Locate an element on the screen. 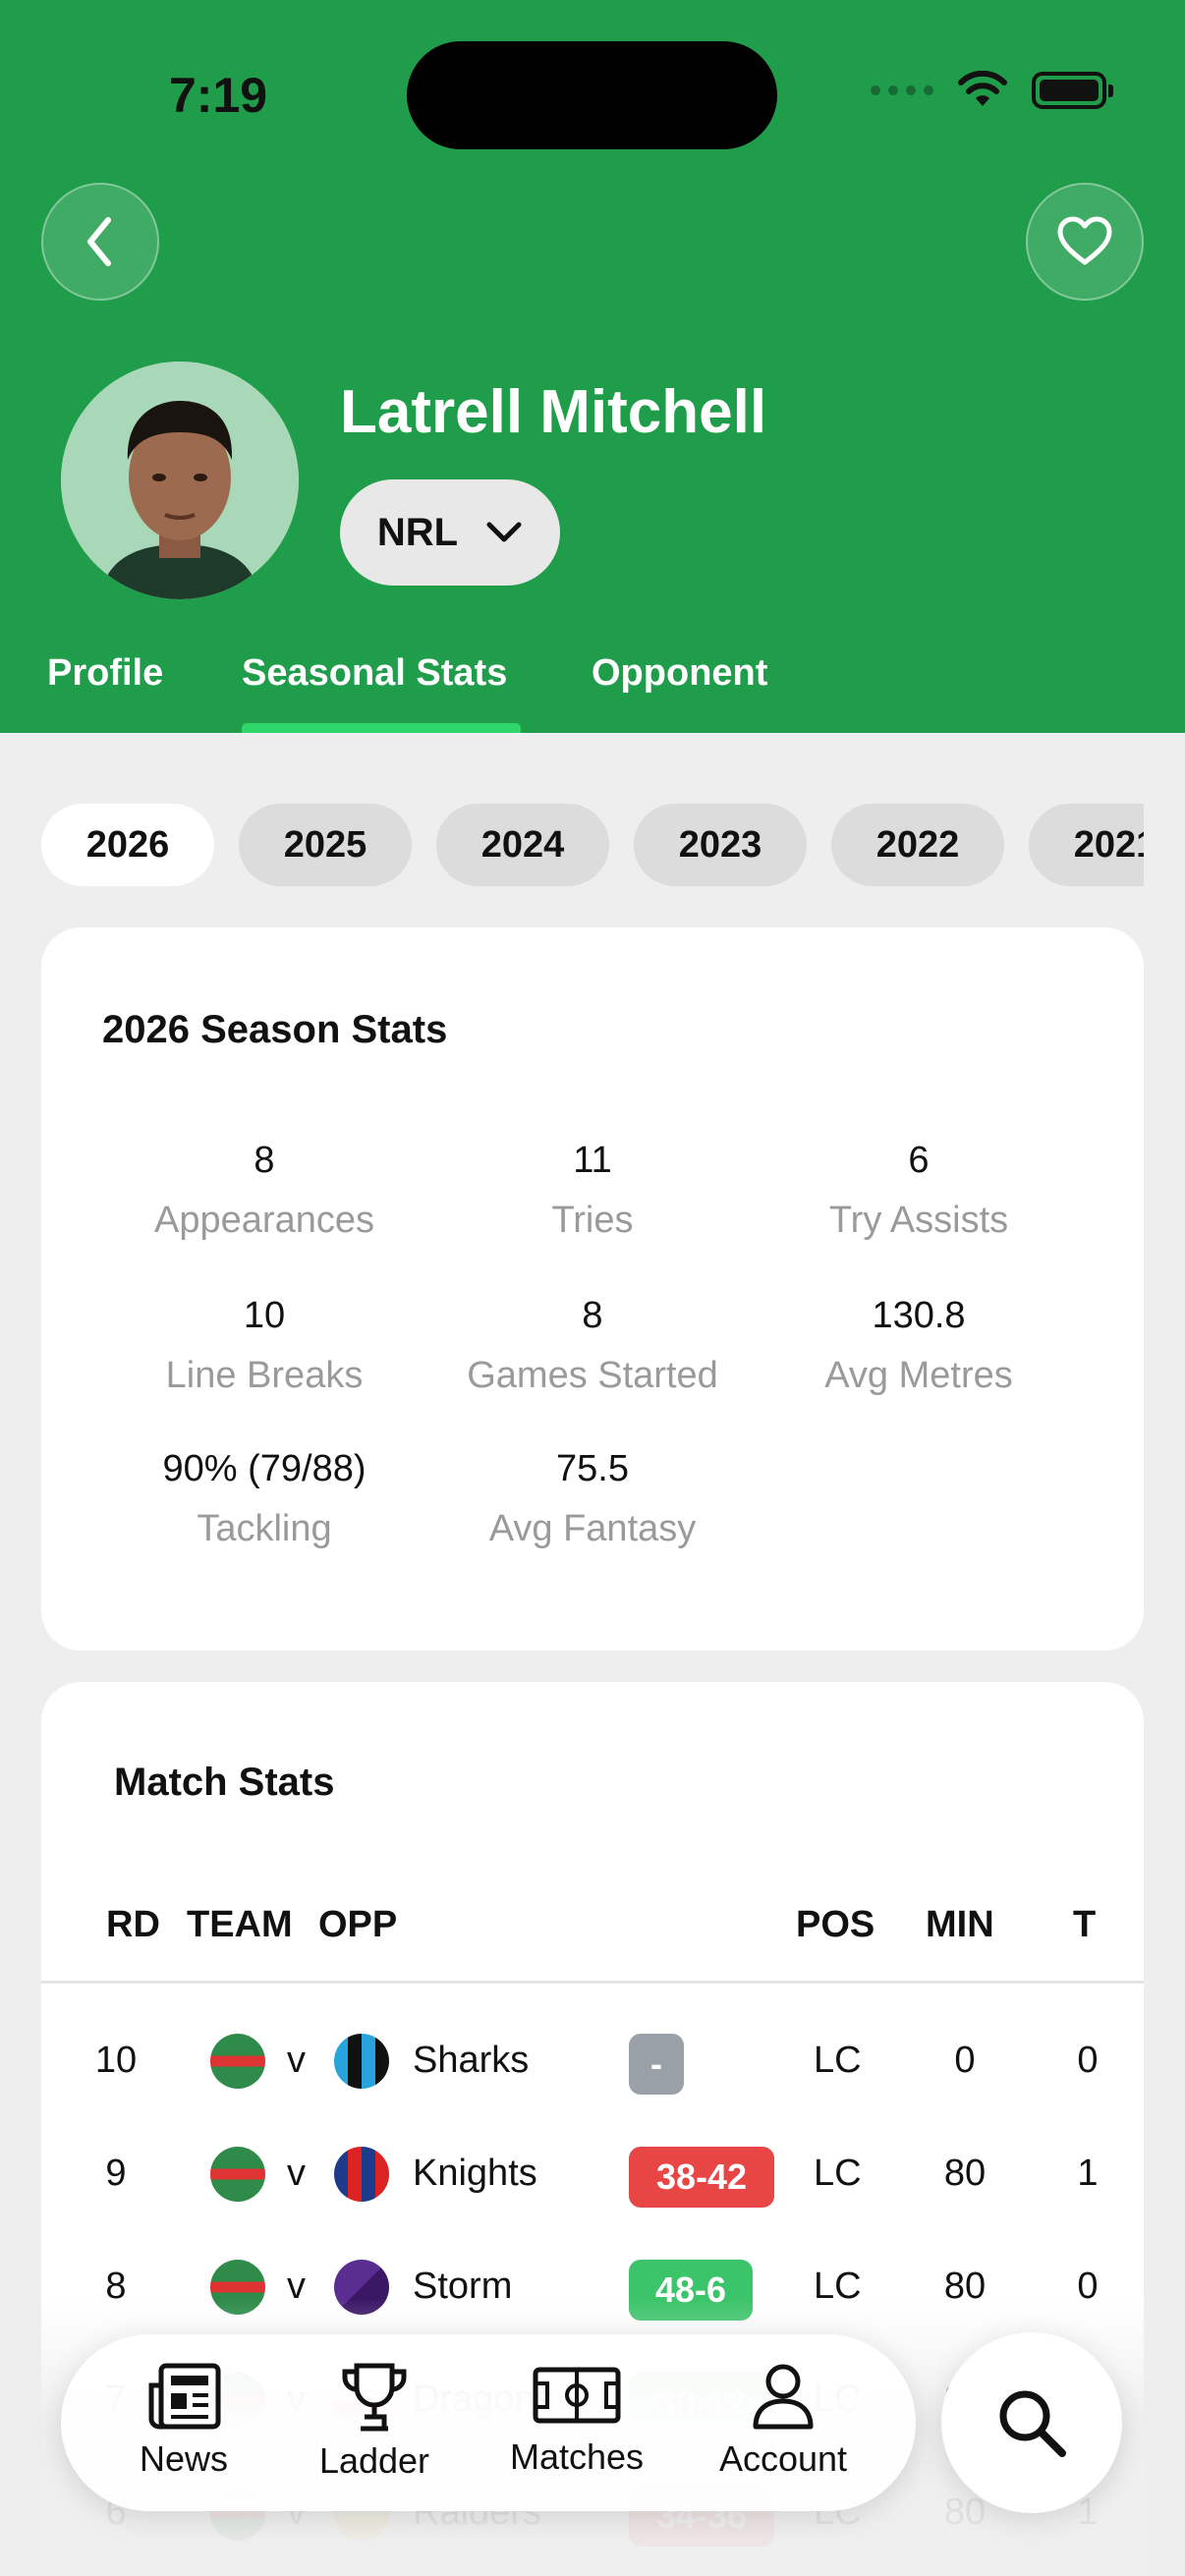 The image size is (1185, 2576). tab-opponent: Opponent is located at coordinates (680, 673).